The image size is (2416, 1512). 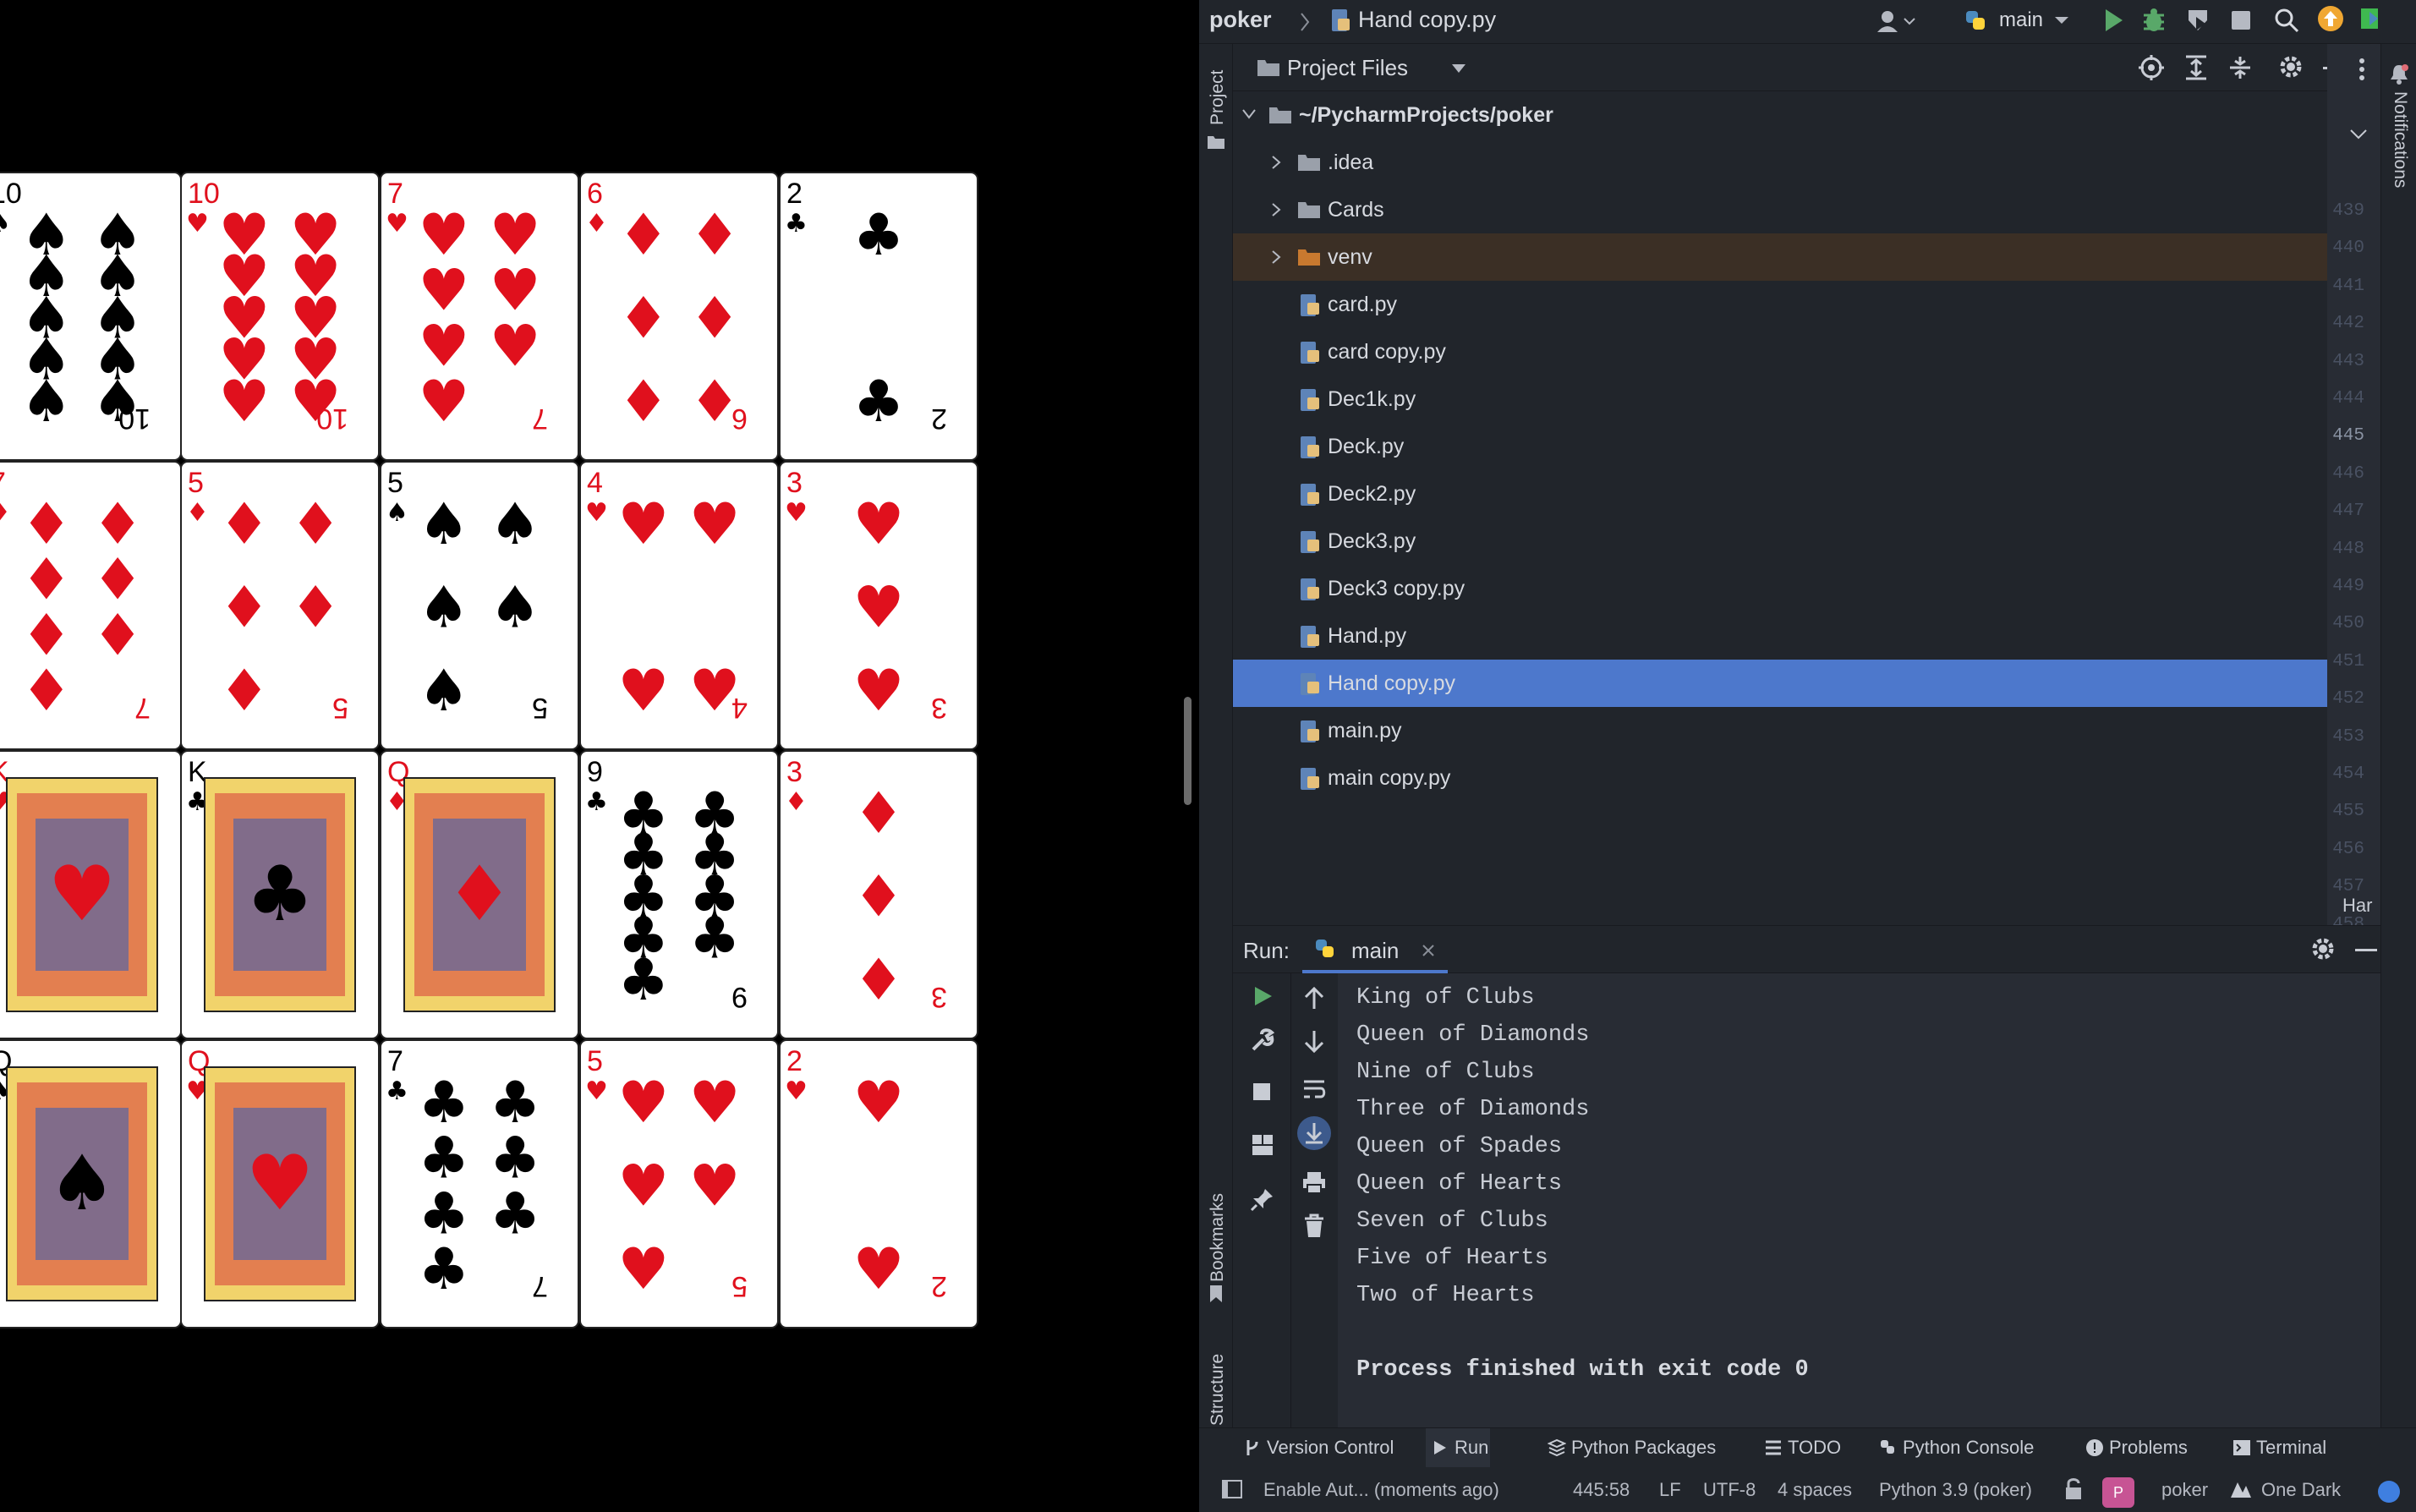 What do you see at coordinates (1314, 1042) in the screenshot?
I see `arrow-down-icon` at bounding box center [1314, 1042].